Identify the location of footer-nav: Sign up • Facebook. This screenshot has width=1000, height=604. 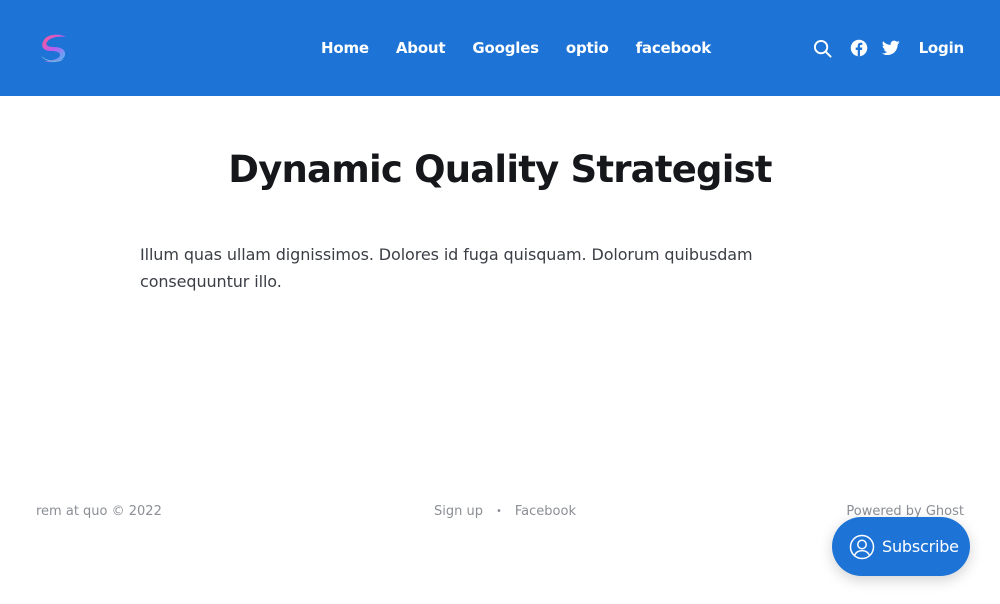
(505, 511).